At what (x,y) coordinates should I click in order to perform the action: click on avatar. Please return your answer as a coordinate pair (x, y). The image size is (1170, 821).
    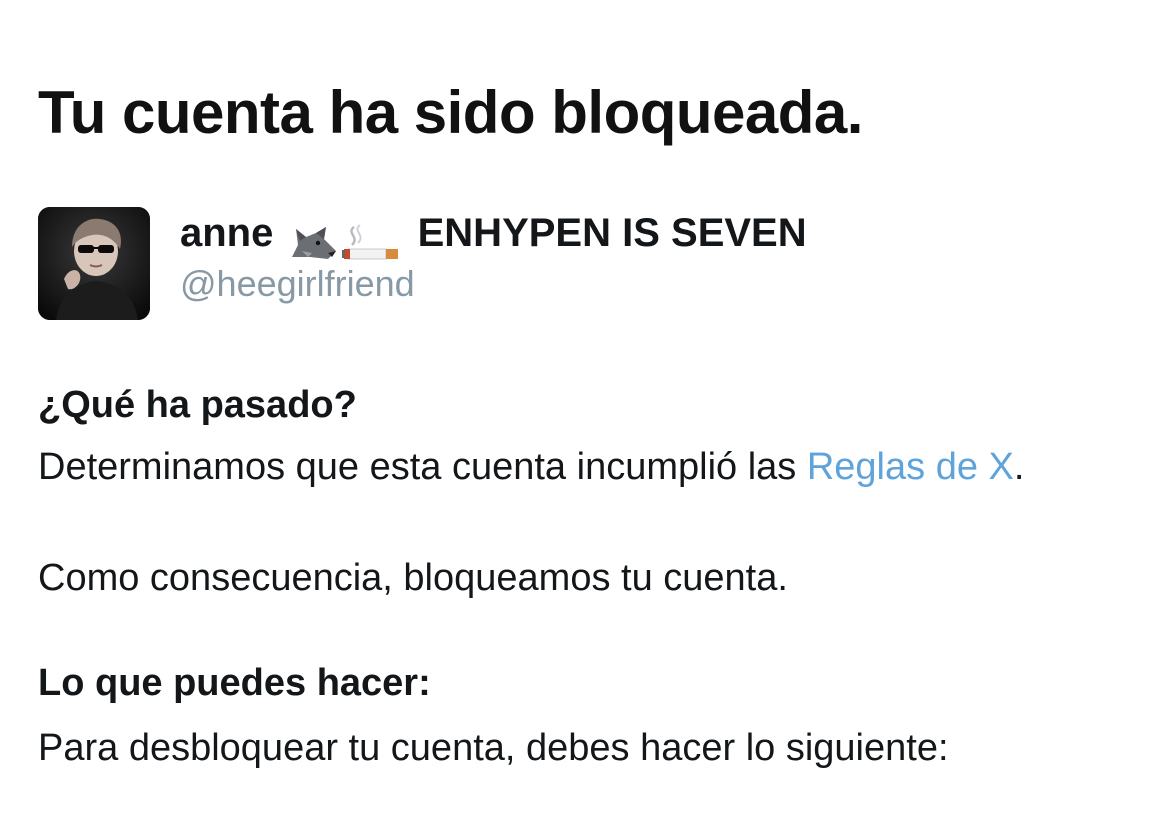
    Looking at the image, I should click on (94, 263).